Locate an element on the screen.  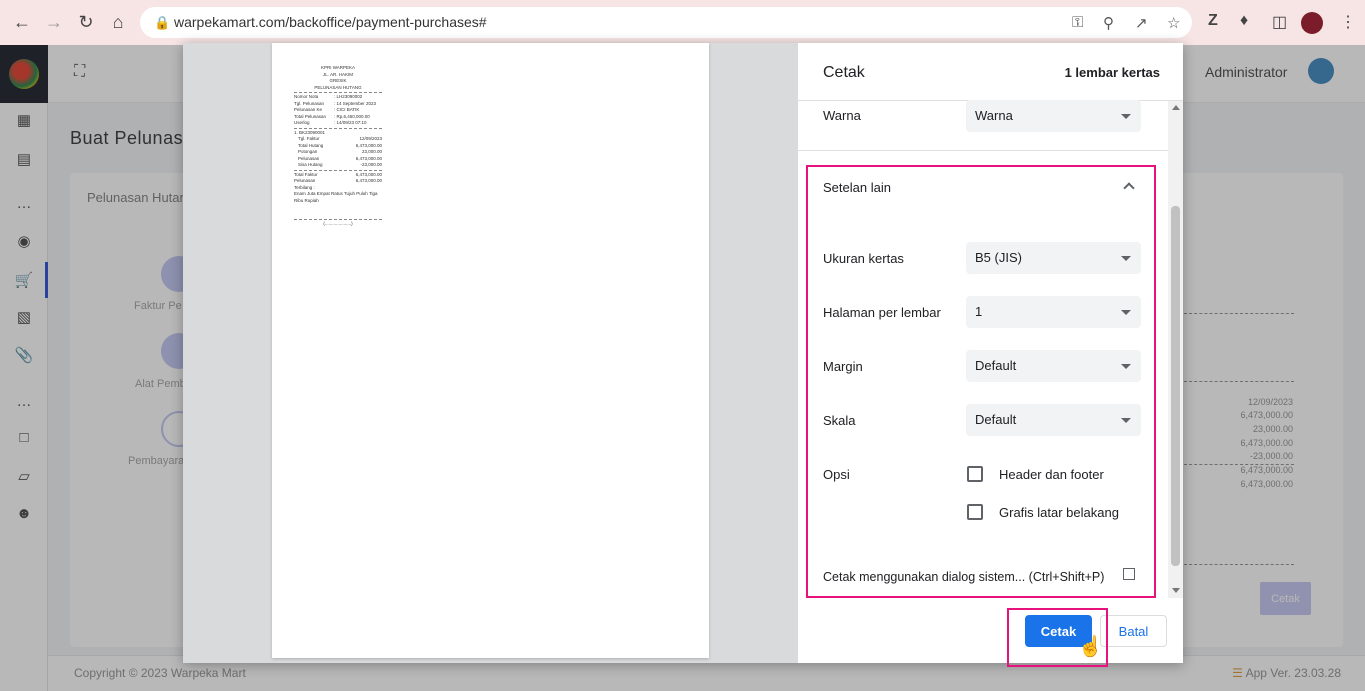
bookmark-star-icon: ☆ is located at coordinates (1173, 23).